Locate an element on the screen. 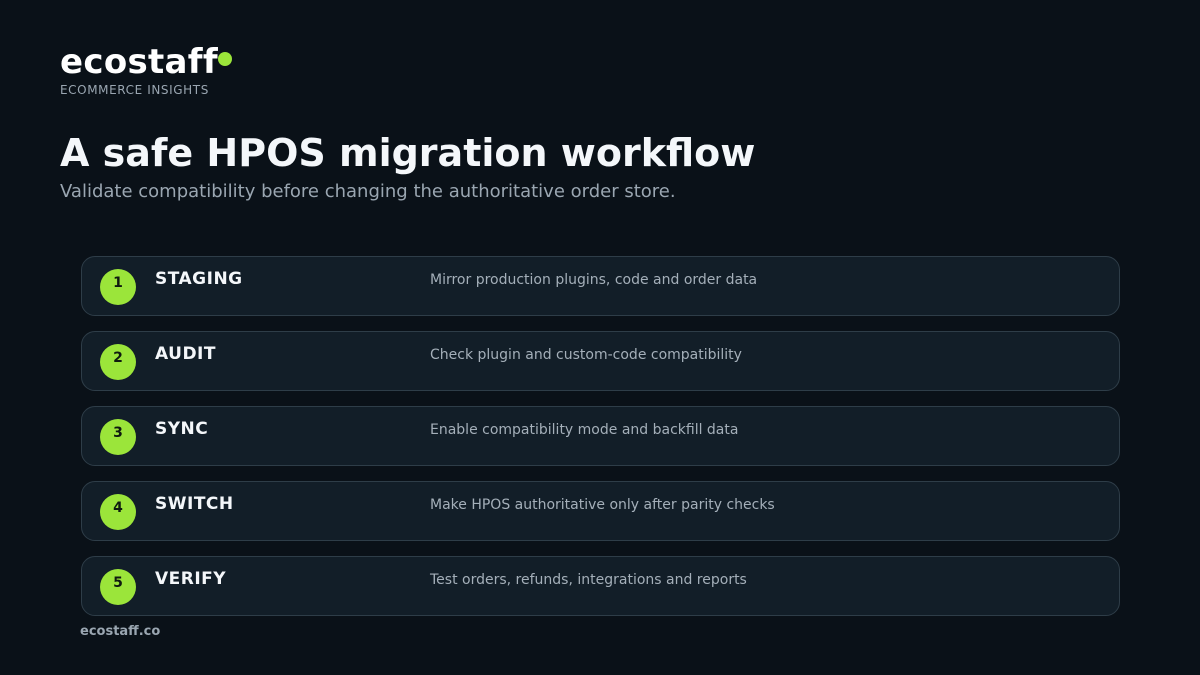 This screenshot has width=1200, height=675. step-name: AUDIT is located at coordinates (185, 354).